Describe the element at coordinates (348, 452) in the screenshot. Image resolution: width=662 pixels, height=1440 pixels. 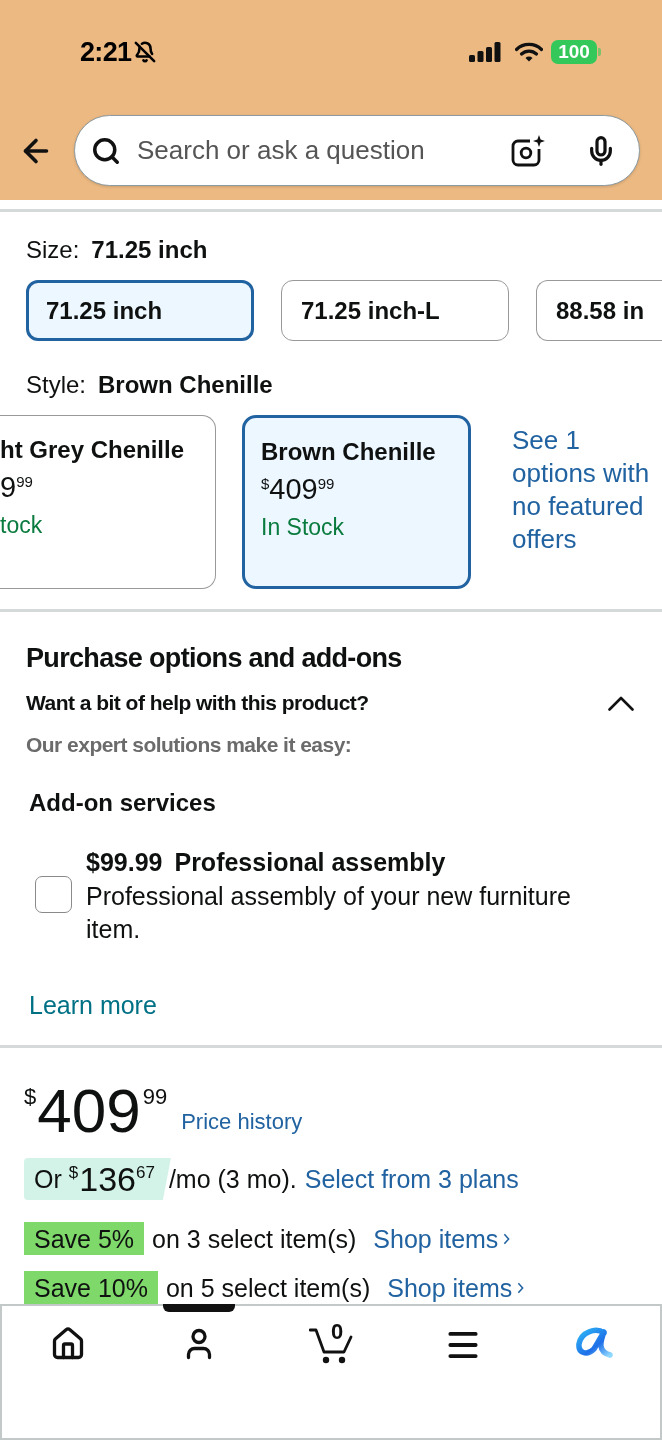
I see `option-name: Brown Chenille` at that location.